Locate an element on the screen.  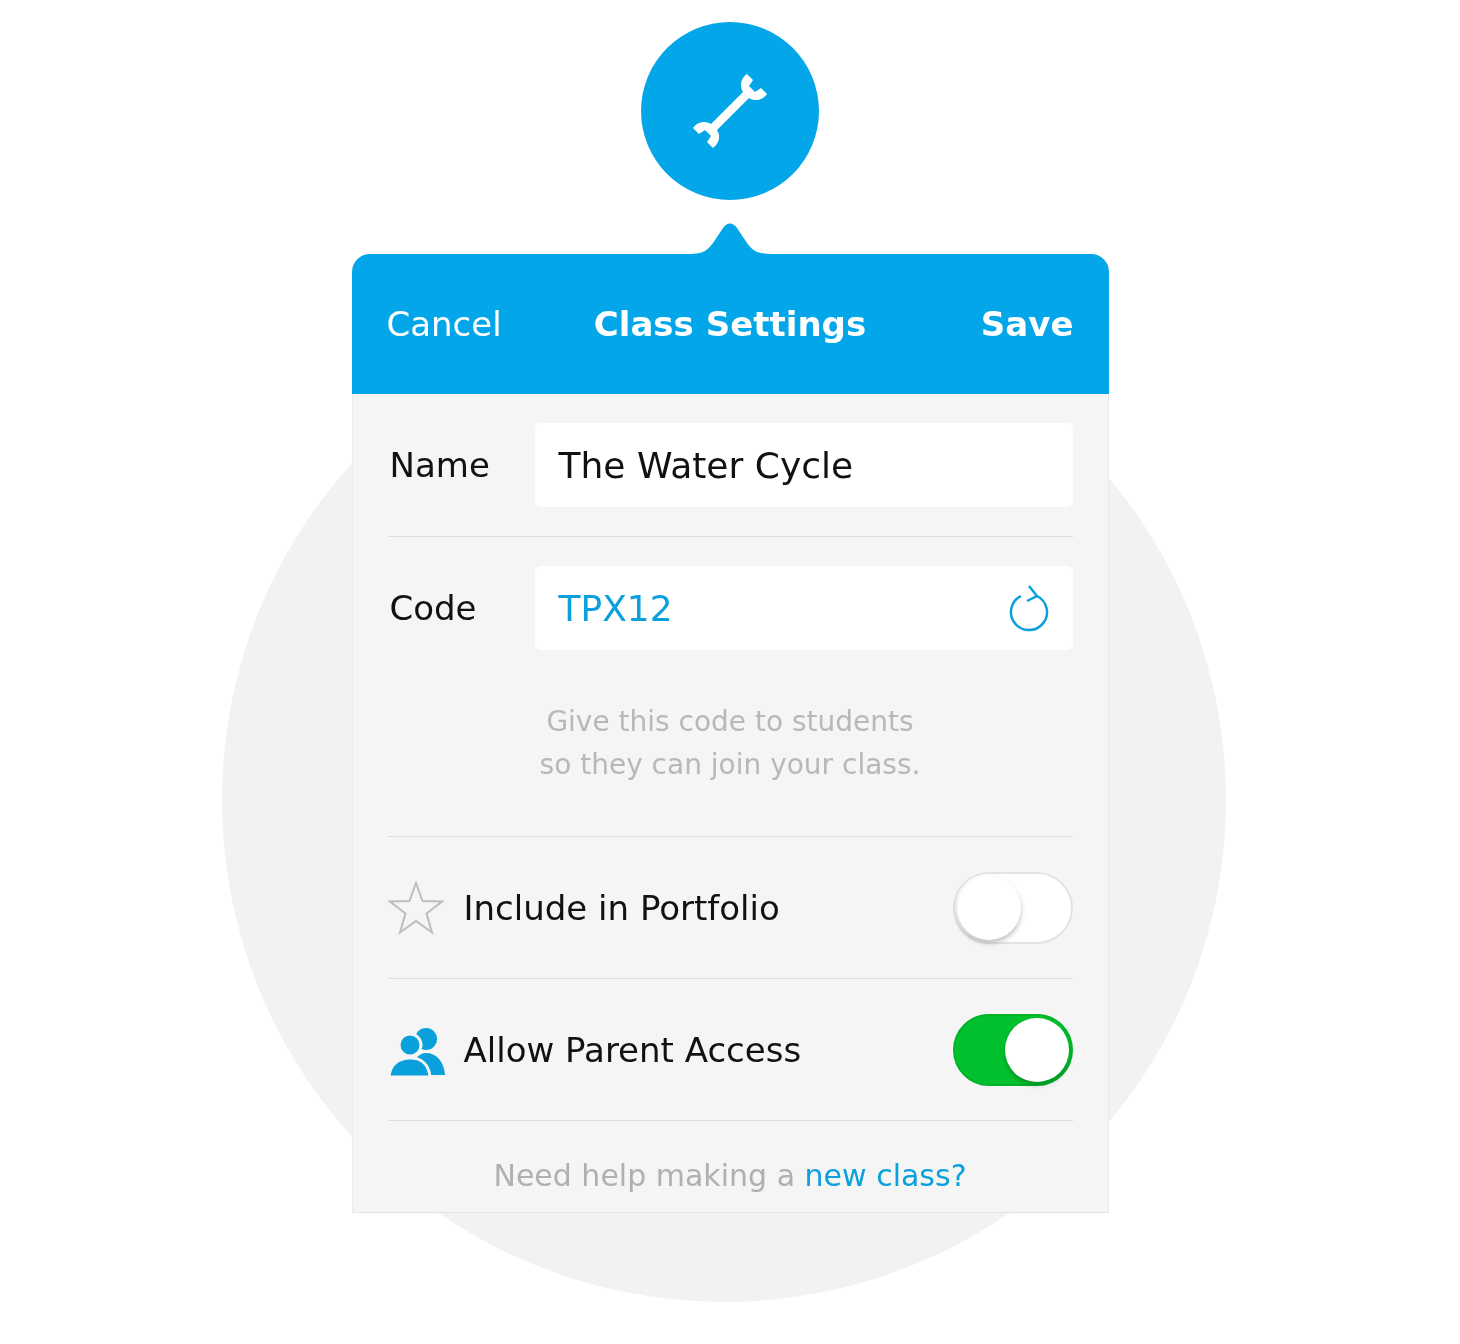
help-text: Need help making a new class? is located at coordinates (730, 1175).